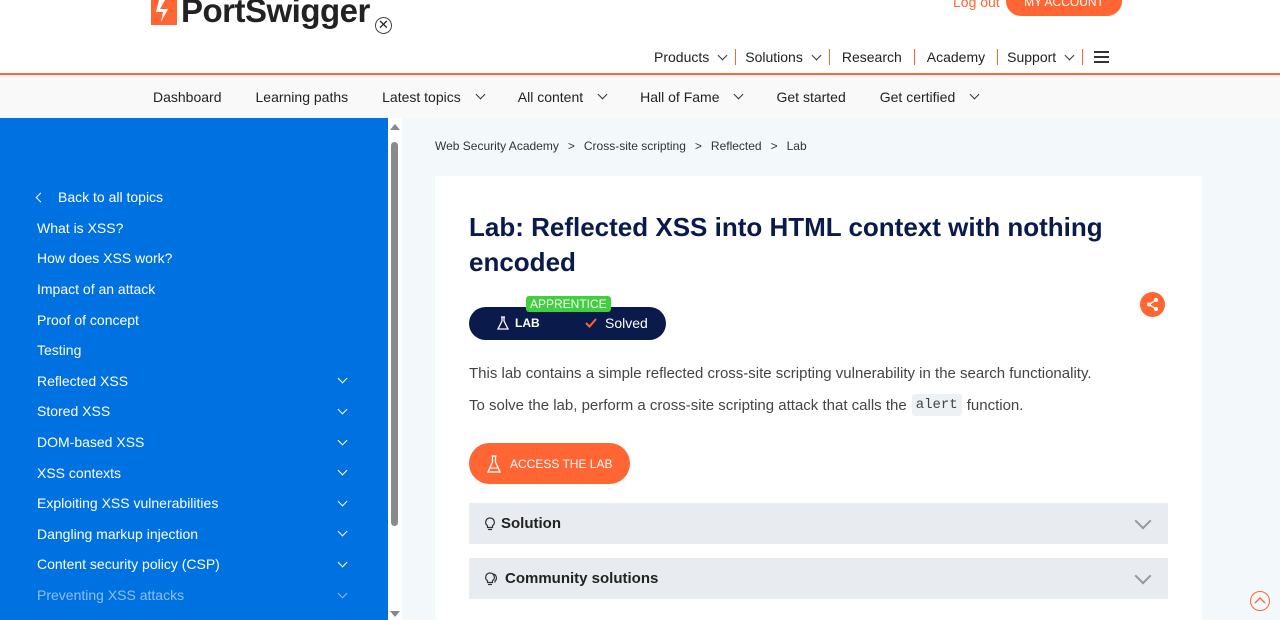  What do you see at coordinates (1152, 304) in the screenshot?
I see `share-button` at bounding box center [1152, 304].